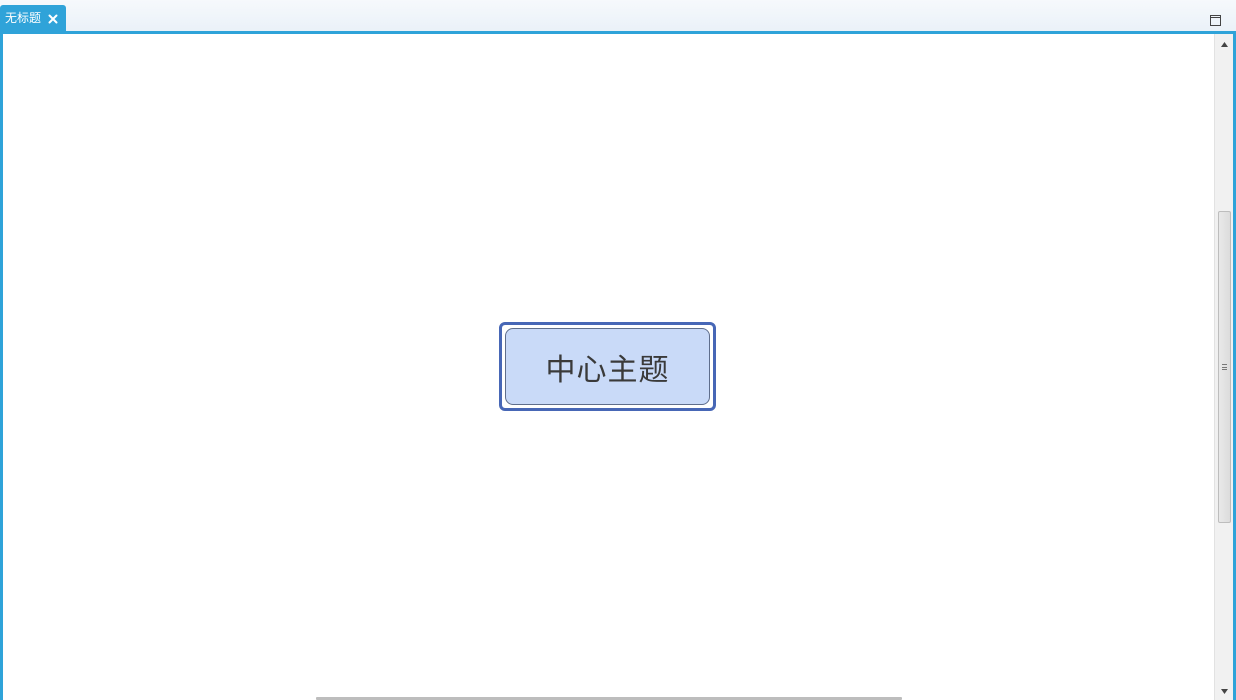 This screenshot has height=700, width=1236. Describe the element at coordinates (1215, 18) in the screenshot. I see `maximize-icon` at that location.